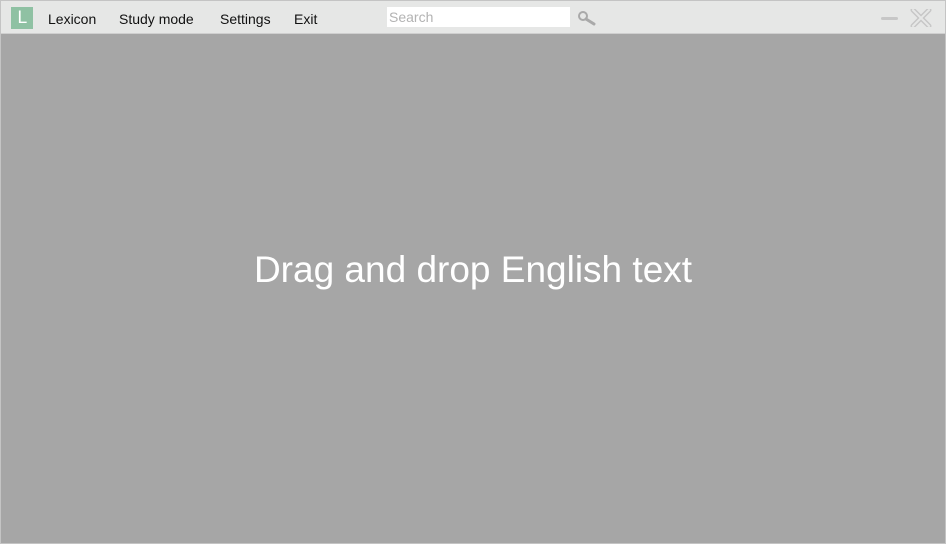 The image size is (946, 544). I want to click on close-icon, so click(921, 18).